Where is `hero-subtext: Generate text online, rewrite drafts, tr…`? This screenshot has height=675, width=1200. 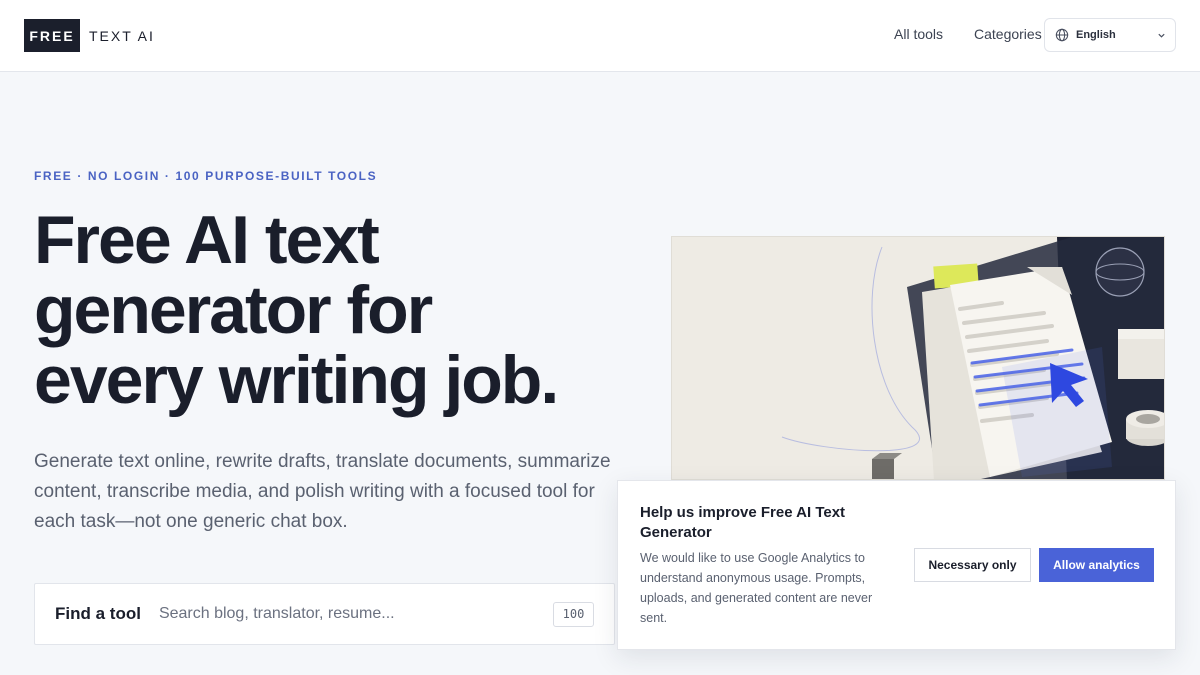
hero-subtext: Generate text online, rewrite drafts, tr… is located at coordinates (322, 491).